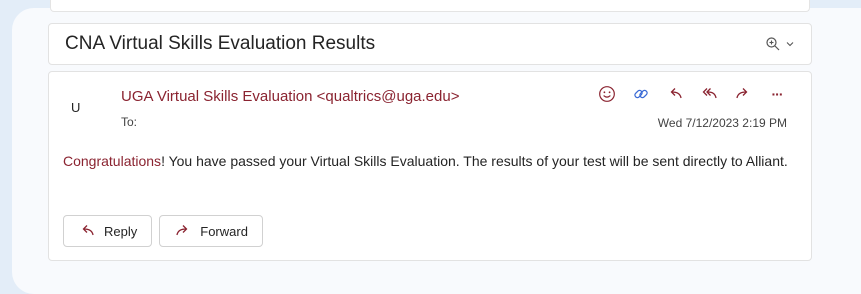 The height and width of the screenshot is (294, 861). I want to click on zoom-in-icon, so click(773, 44).